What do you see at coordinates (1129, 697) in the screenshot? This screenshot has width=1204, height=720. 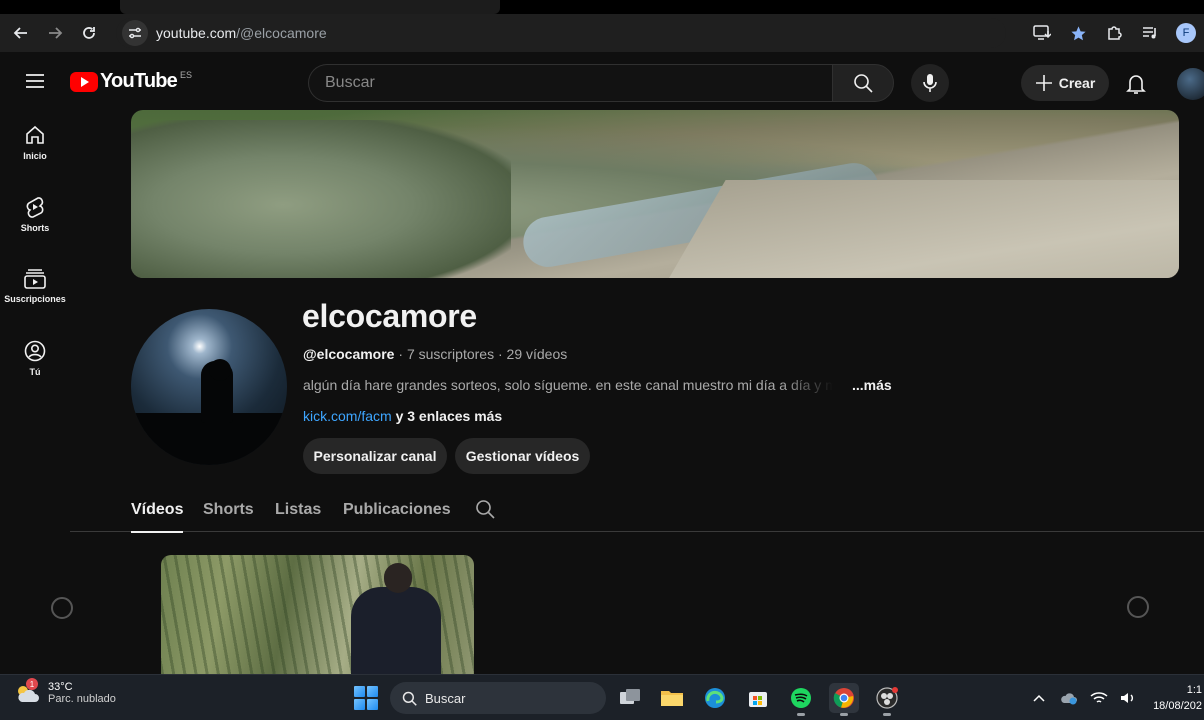 I see `volume-button` at bounding box center [1129, 697].